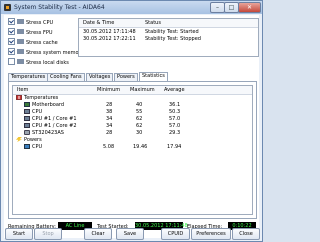 This screenshot has width=320, height=242. Describe the element at coordinates (175, 234) in the screenshot. I see `cpuid-button: CPUID` at that location.